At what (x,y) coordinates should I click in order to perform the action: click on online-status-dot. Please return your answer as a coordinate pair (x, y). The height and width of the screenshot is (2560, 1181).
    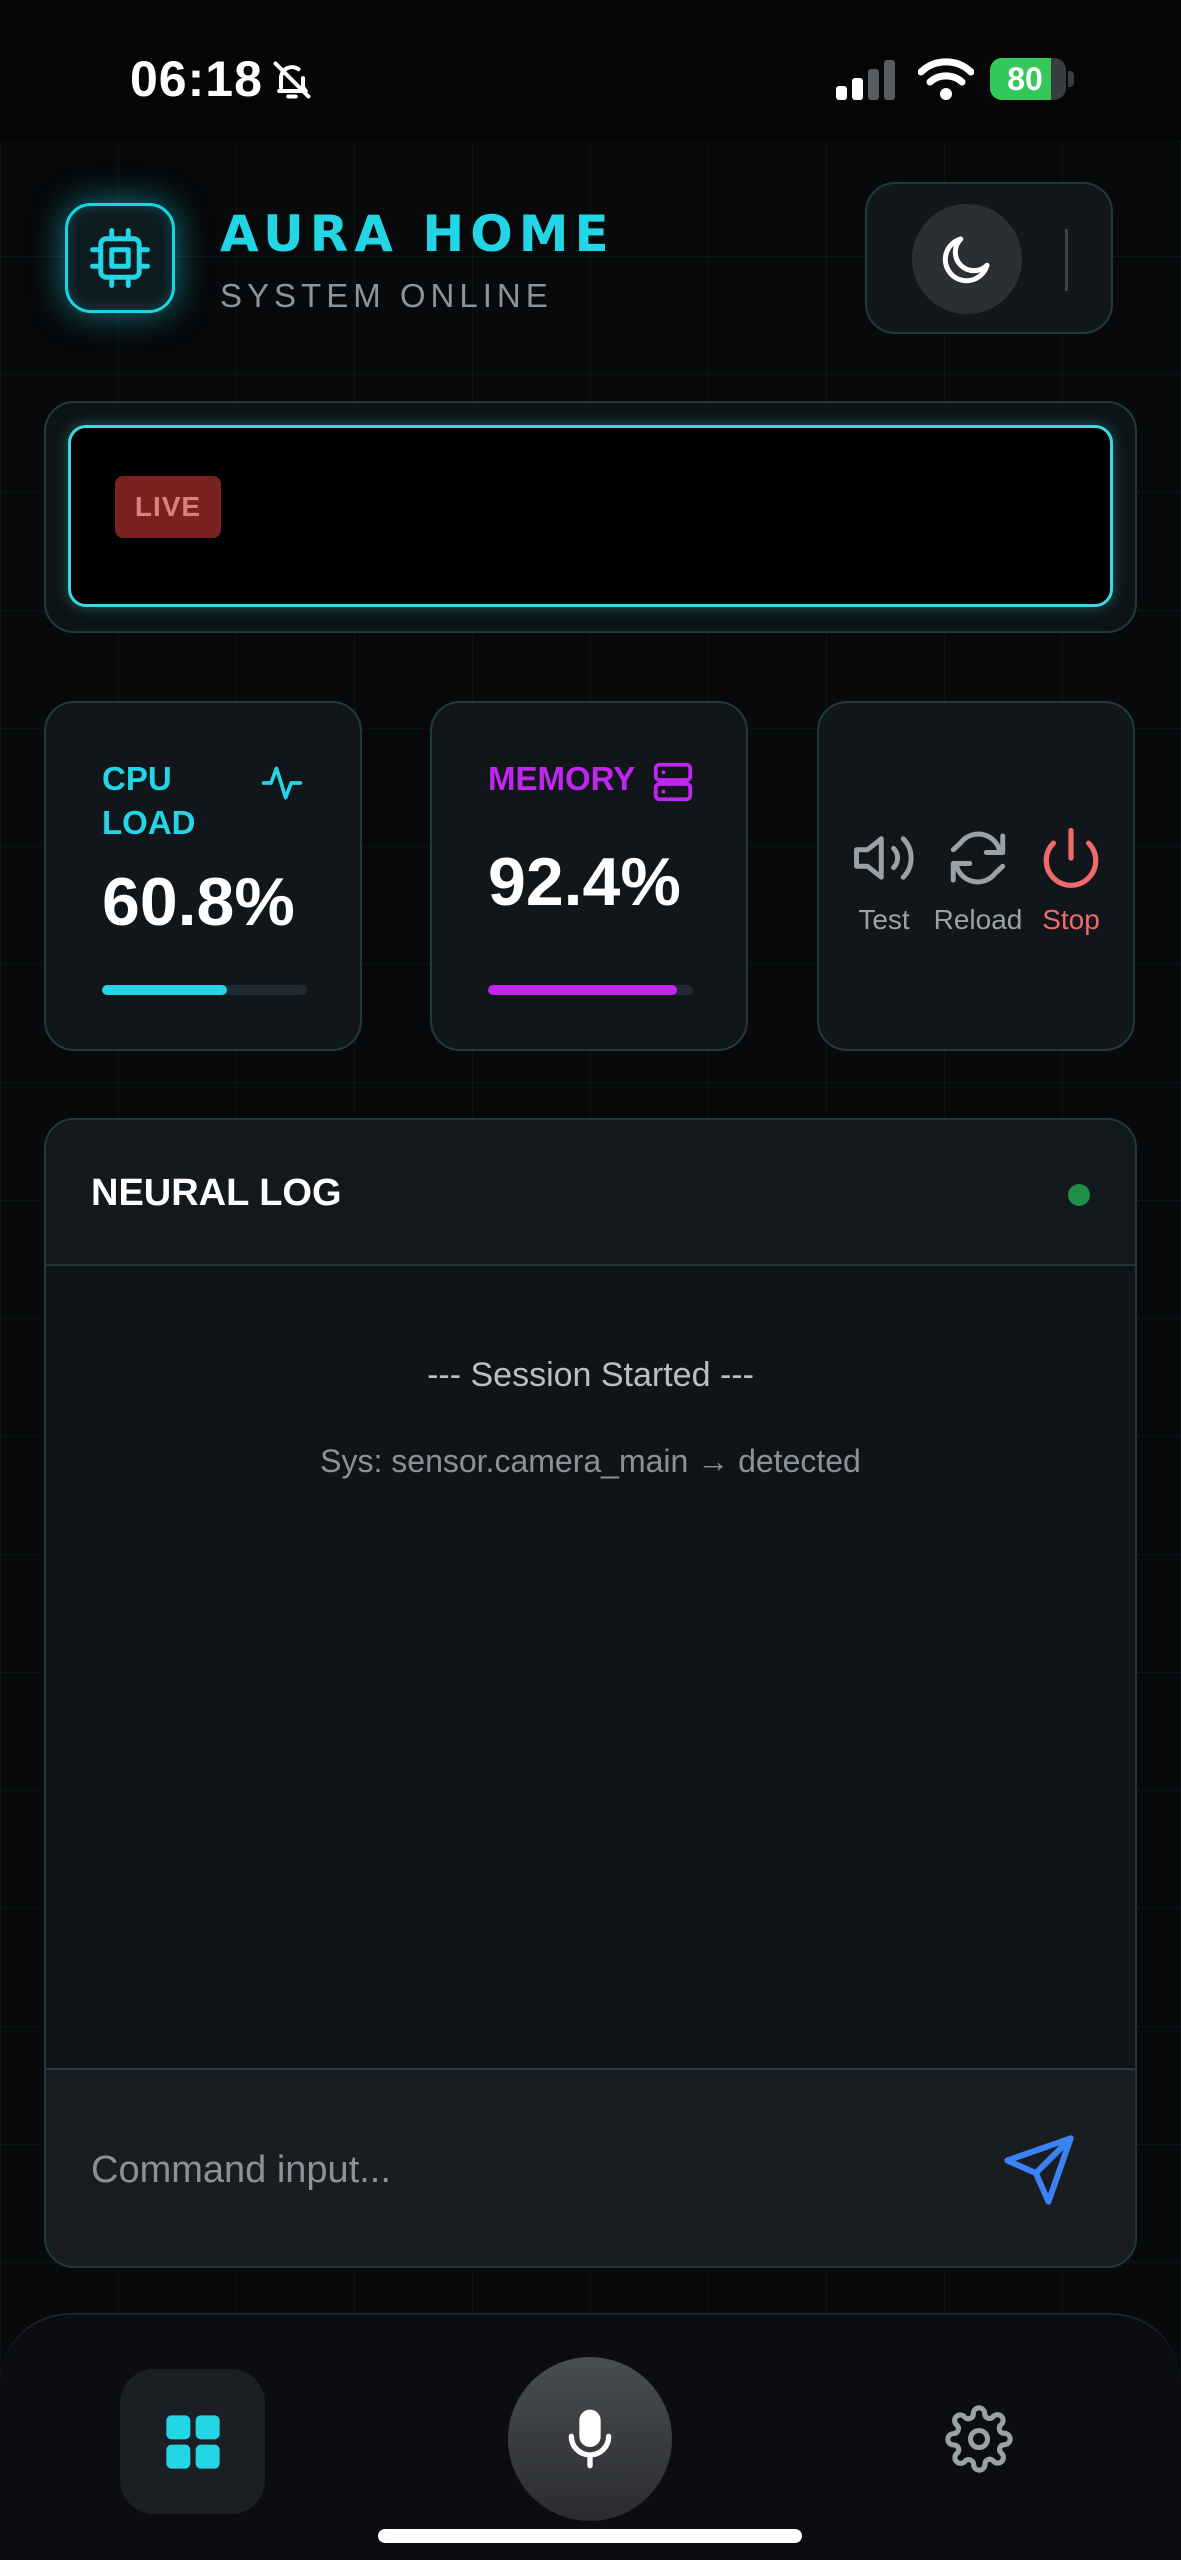
    Looking at the image, I should click on (1079, 1195).